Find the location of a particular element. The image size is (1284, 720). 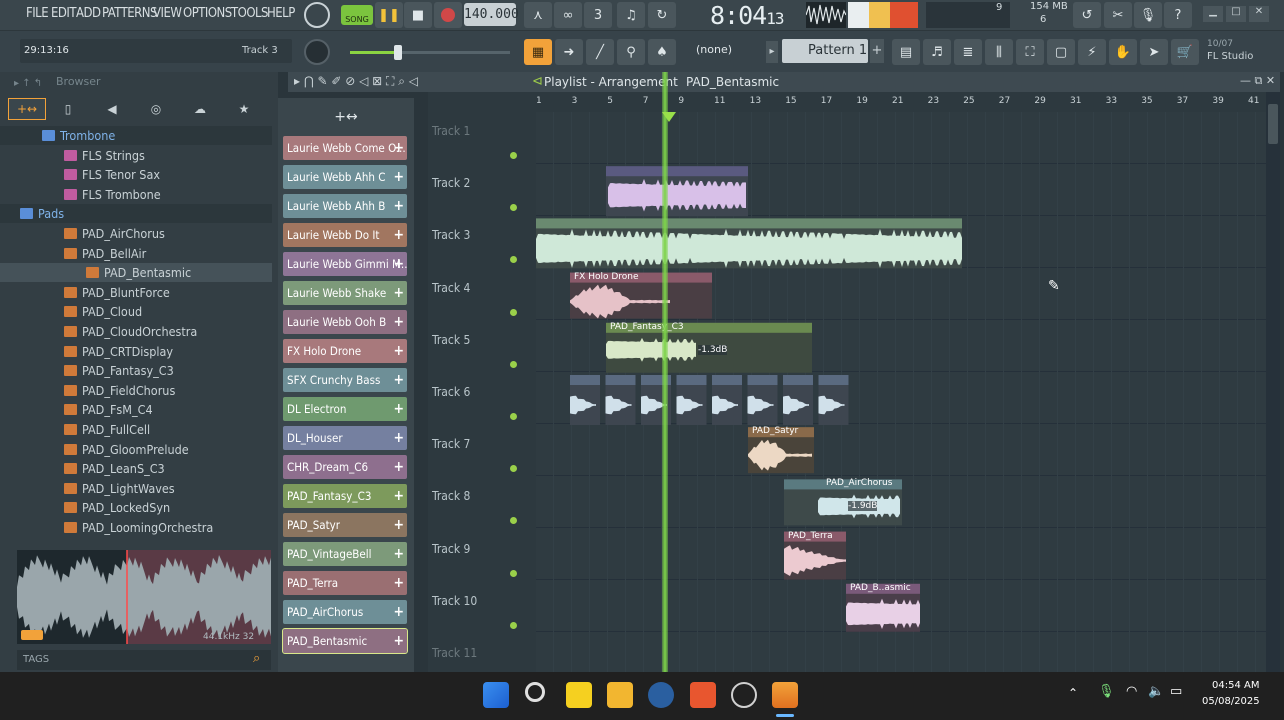

browser-folder: Pads is located at coordinates (136, 214).